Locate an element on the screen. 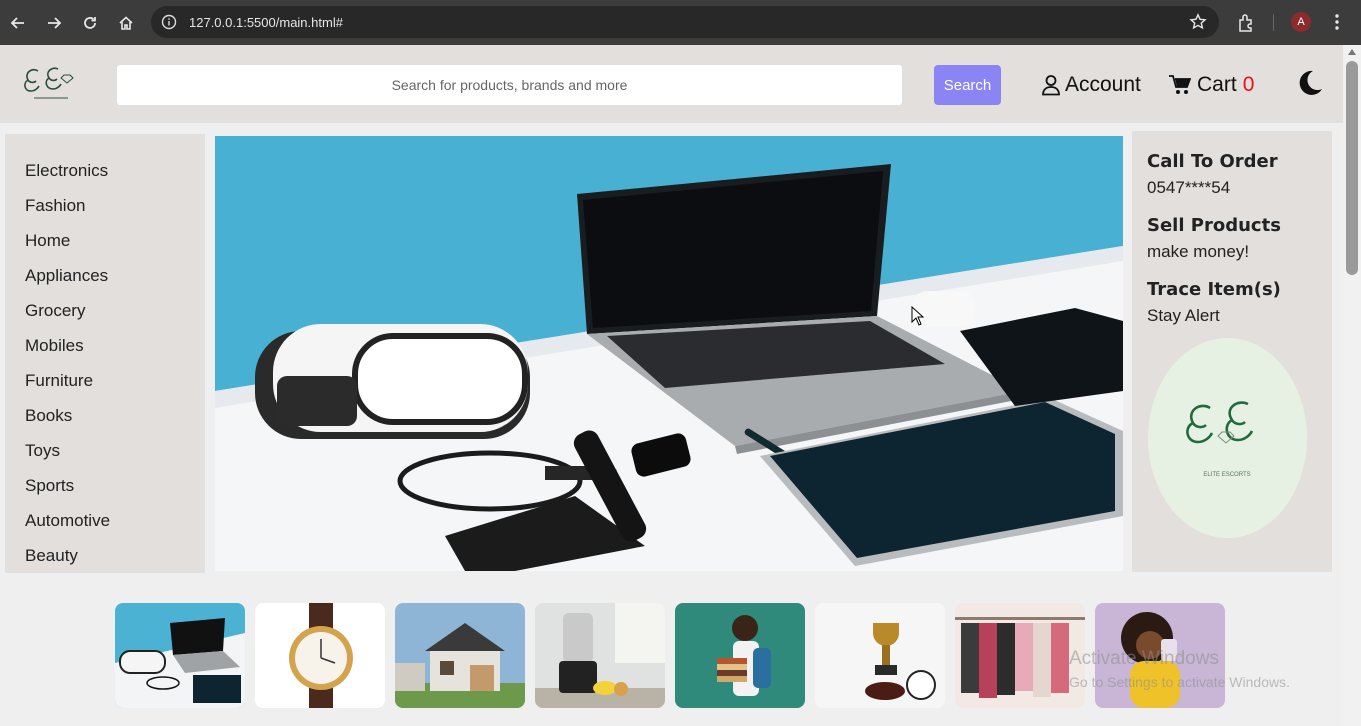  brand-logo is located at coordinates (50, 83).